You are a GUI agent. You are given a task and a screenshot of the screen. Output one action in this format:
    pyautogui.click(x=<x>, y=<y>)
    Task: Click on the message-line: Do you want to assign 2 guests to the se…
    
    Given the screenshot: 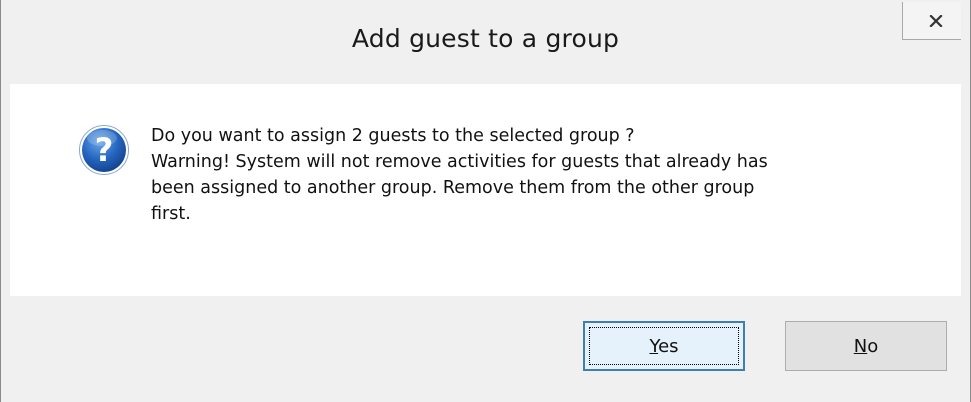 What is the action you would take?
    pyautogui.click(x=393, y=136)
    